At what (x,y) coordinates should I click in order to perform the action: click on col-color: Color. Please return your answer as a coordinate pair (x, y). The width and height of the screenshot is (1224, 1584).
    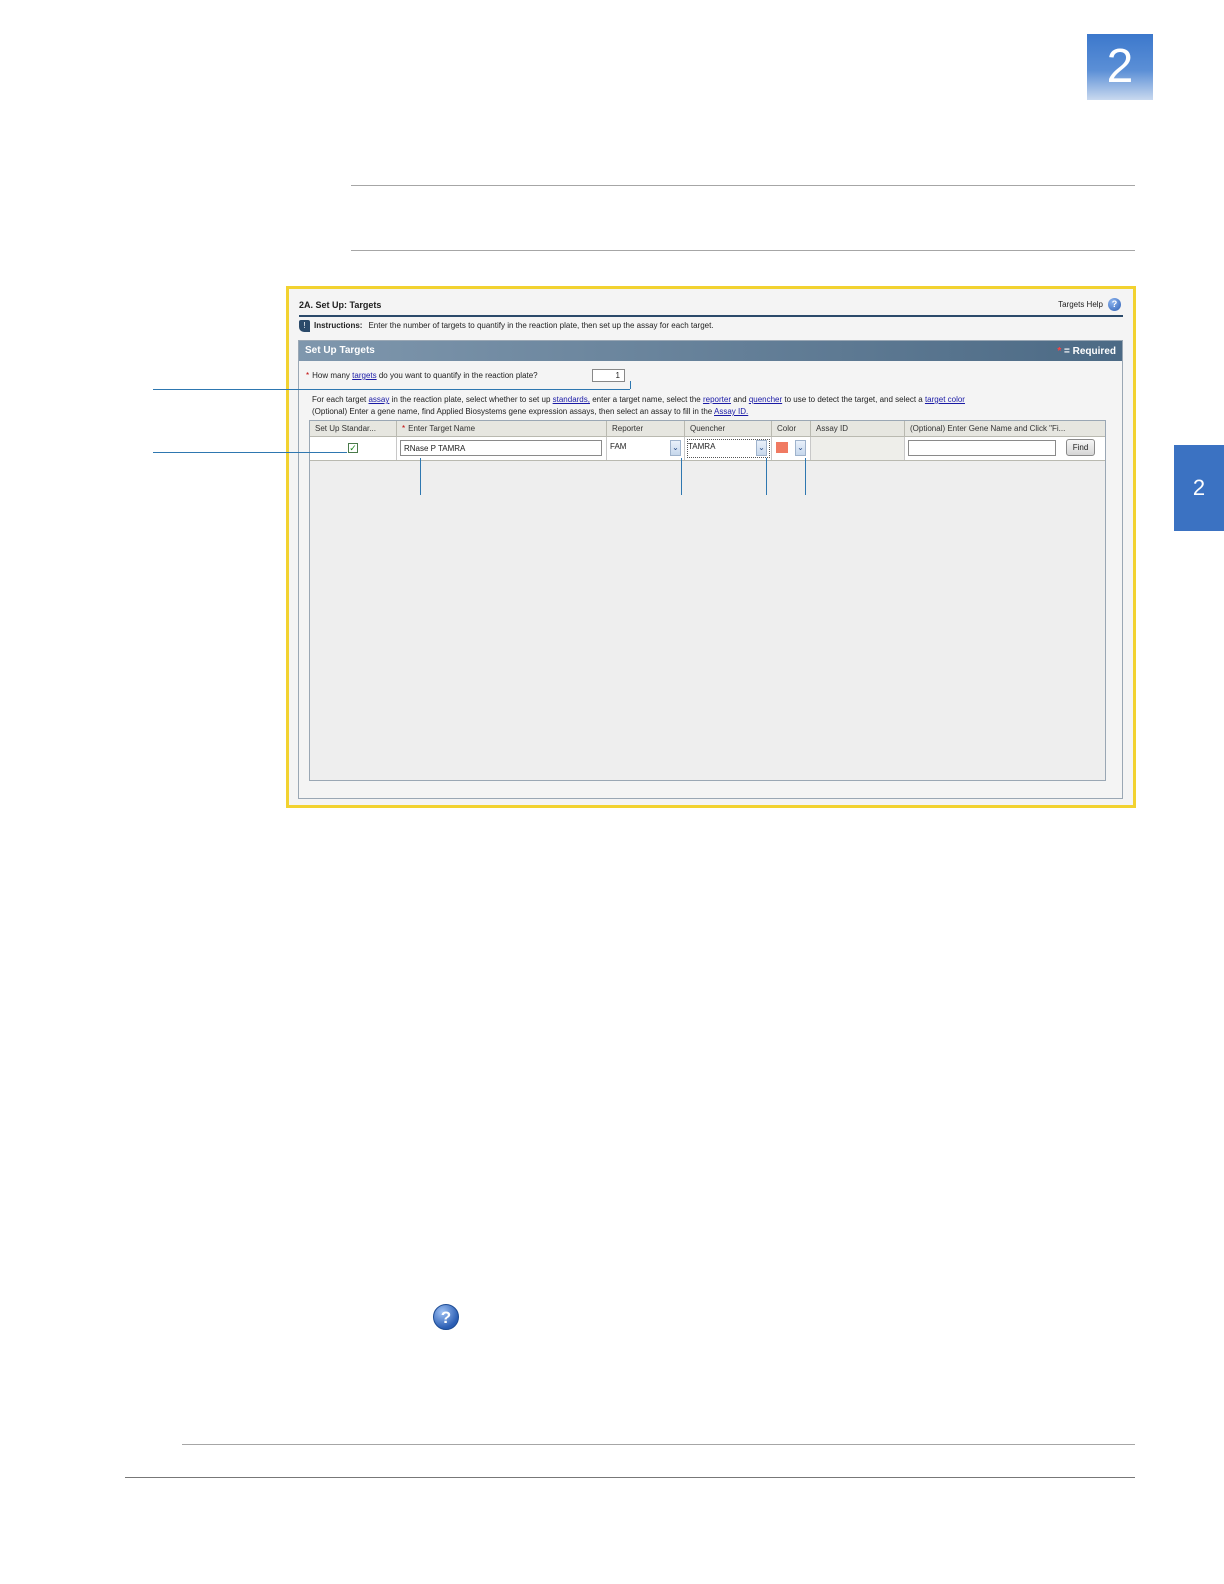
    Looking at the image, I should click on (791, 428).